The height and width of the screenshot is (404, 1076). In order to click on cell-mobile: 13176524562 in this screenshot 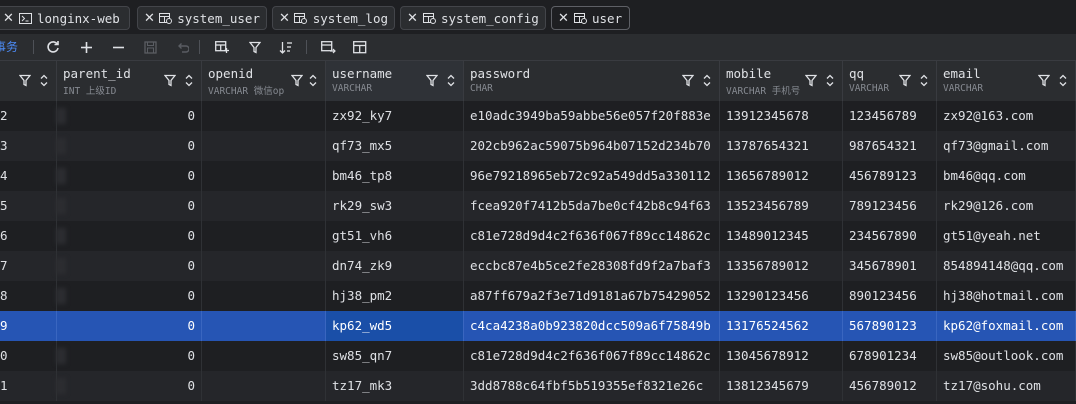, I will do `click(781, 326)`.